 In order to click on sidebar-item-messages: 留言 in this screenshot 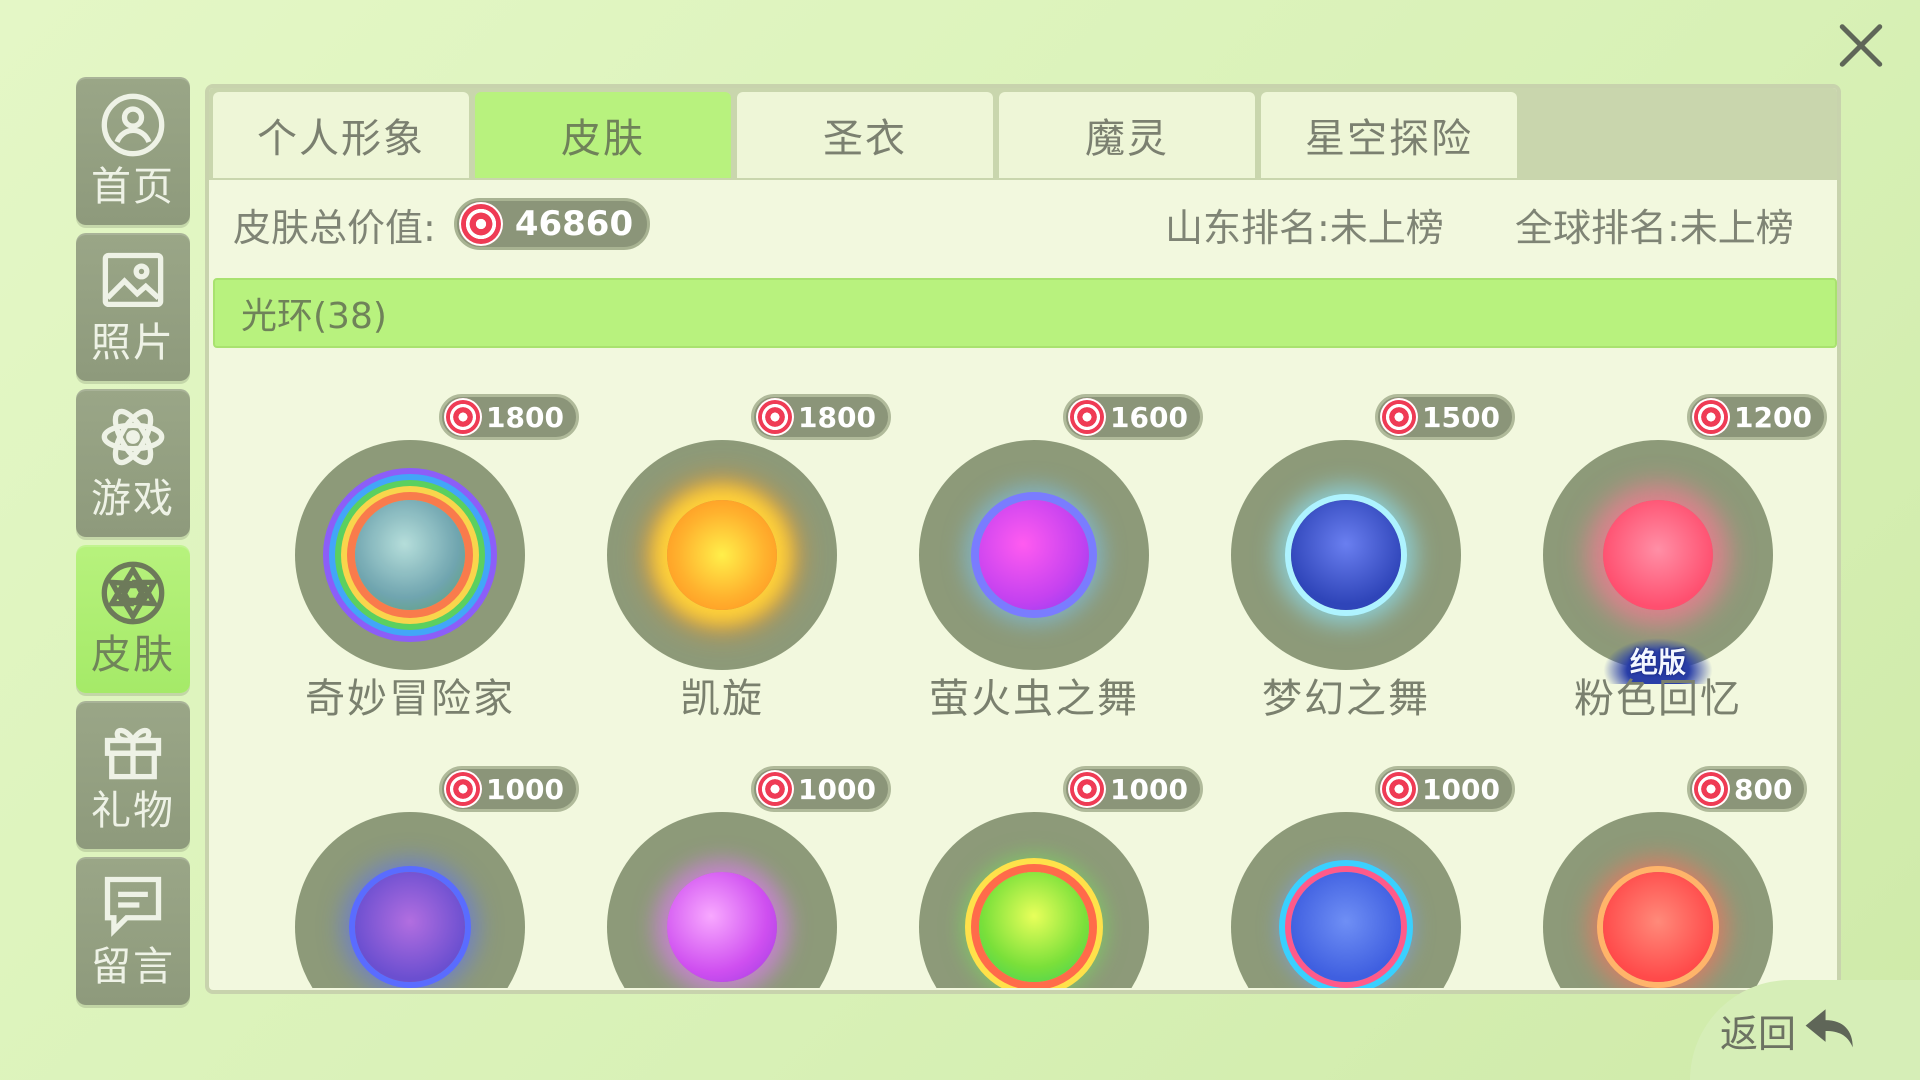, I will do `click(133, 931)`.